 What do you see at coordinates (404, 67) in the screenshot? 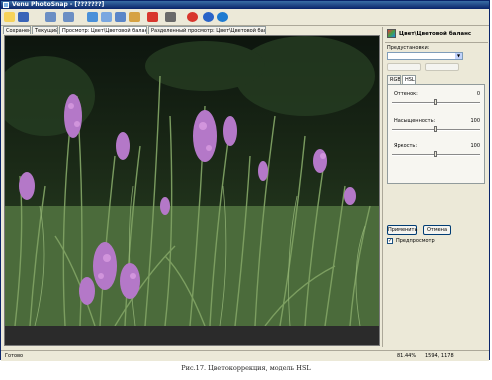
I see `preset-save-button` at bounding box center [404, 67].